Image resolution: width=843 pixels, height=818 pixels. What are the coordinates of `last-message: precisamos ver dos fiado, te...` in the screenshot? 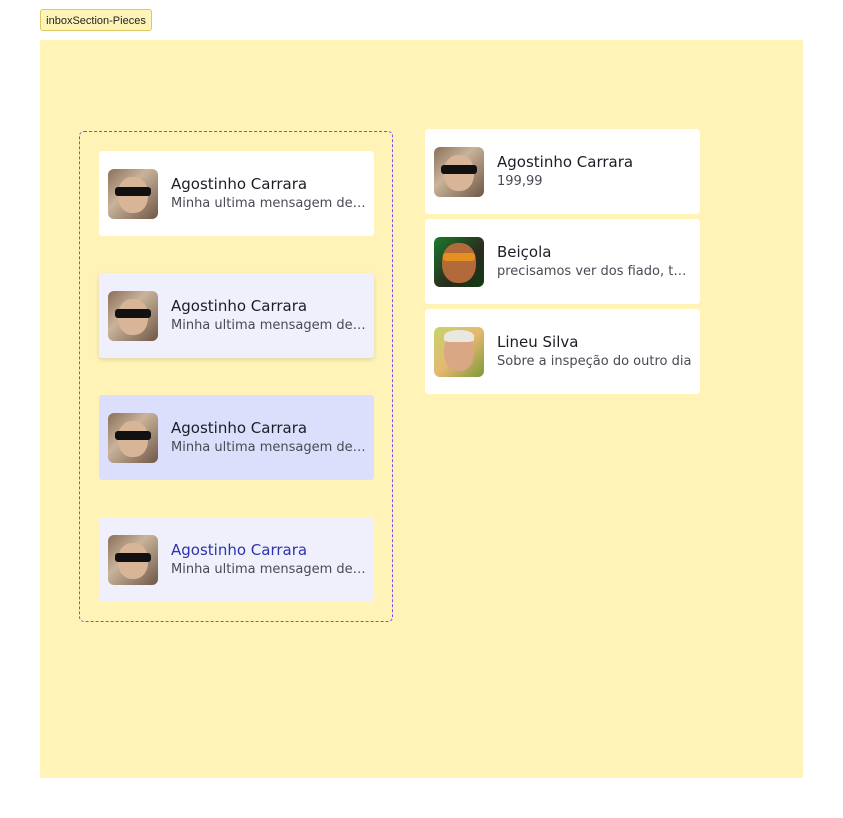 It's located at (594, 271).